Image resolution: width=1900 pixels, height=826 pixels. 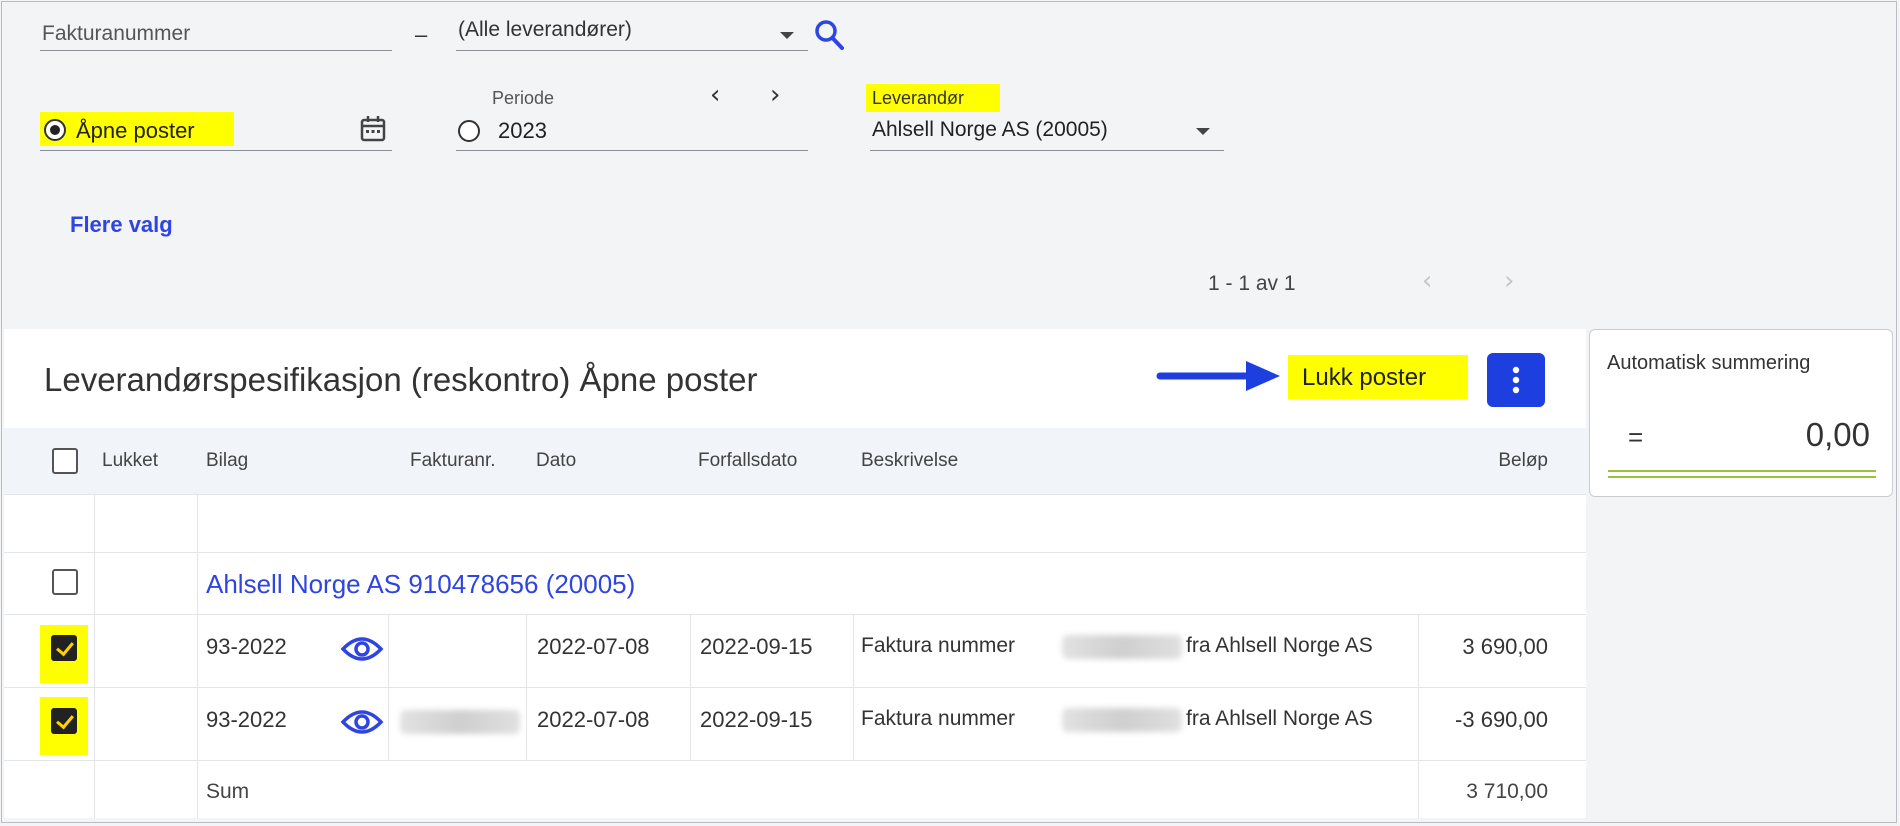 I want to click on supplier-scope-value: (Alle leverandører), so click(x=545, y=29).